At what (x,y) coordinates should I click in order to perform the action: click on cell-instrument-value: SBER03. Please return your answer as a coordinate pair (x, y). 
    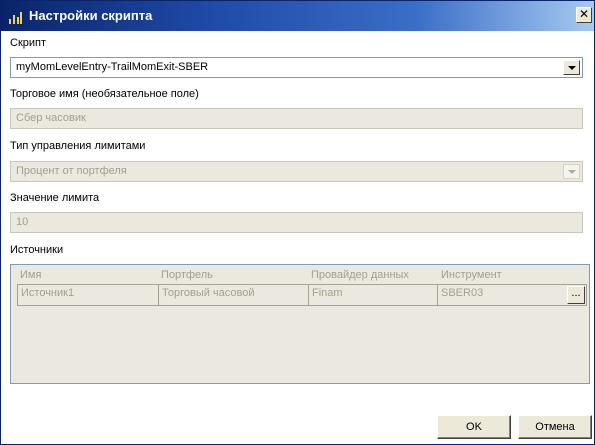
    Looking at the image, I should click on (462, 293).